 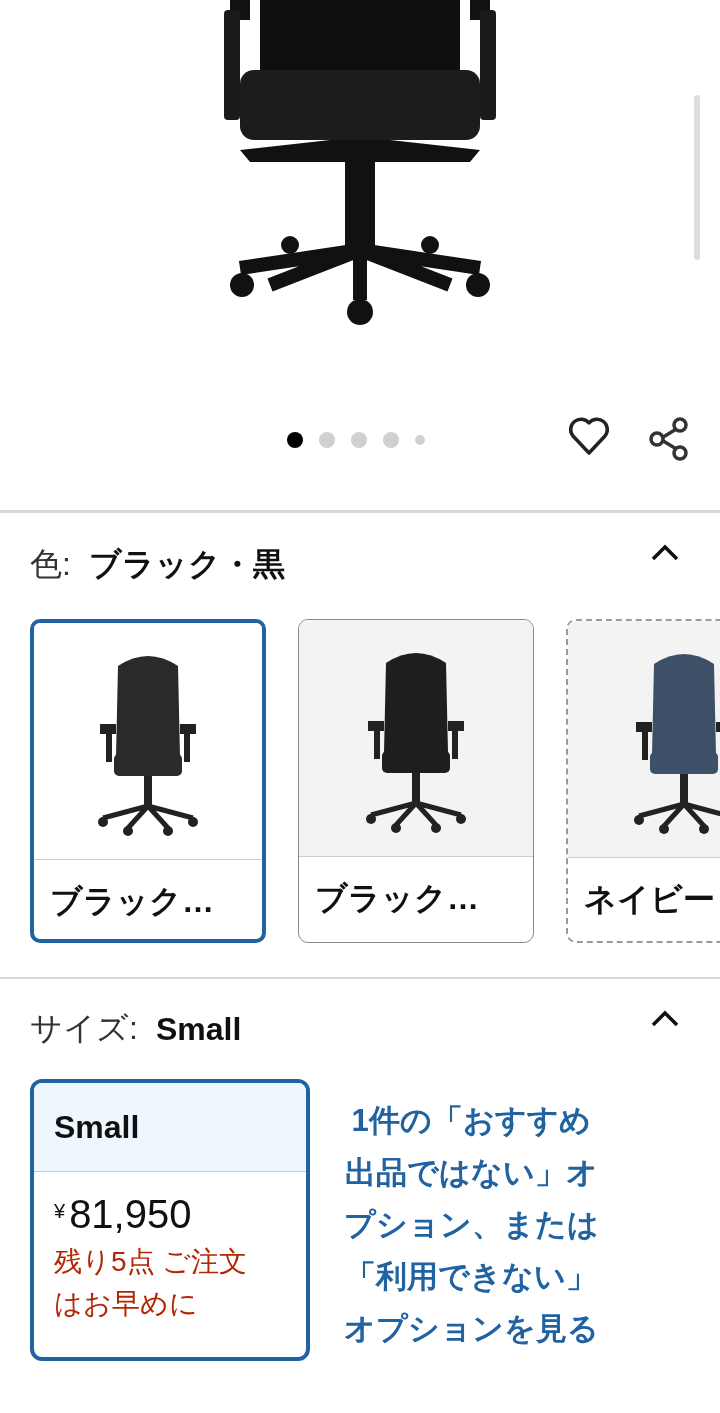 I want to click on other-options-link: 1件の「おすすめ出品ではない」オプション、または「利用できない」オプションを見る, so click(x=471, y=1225).